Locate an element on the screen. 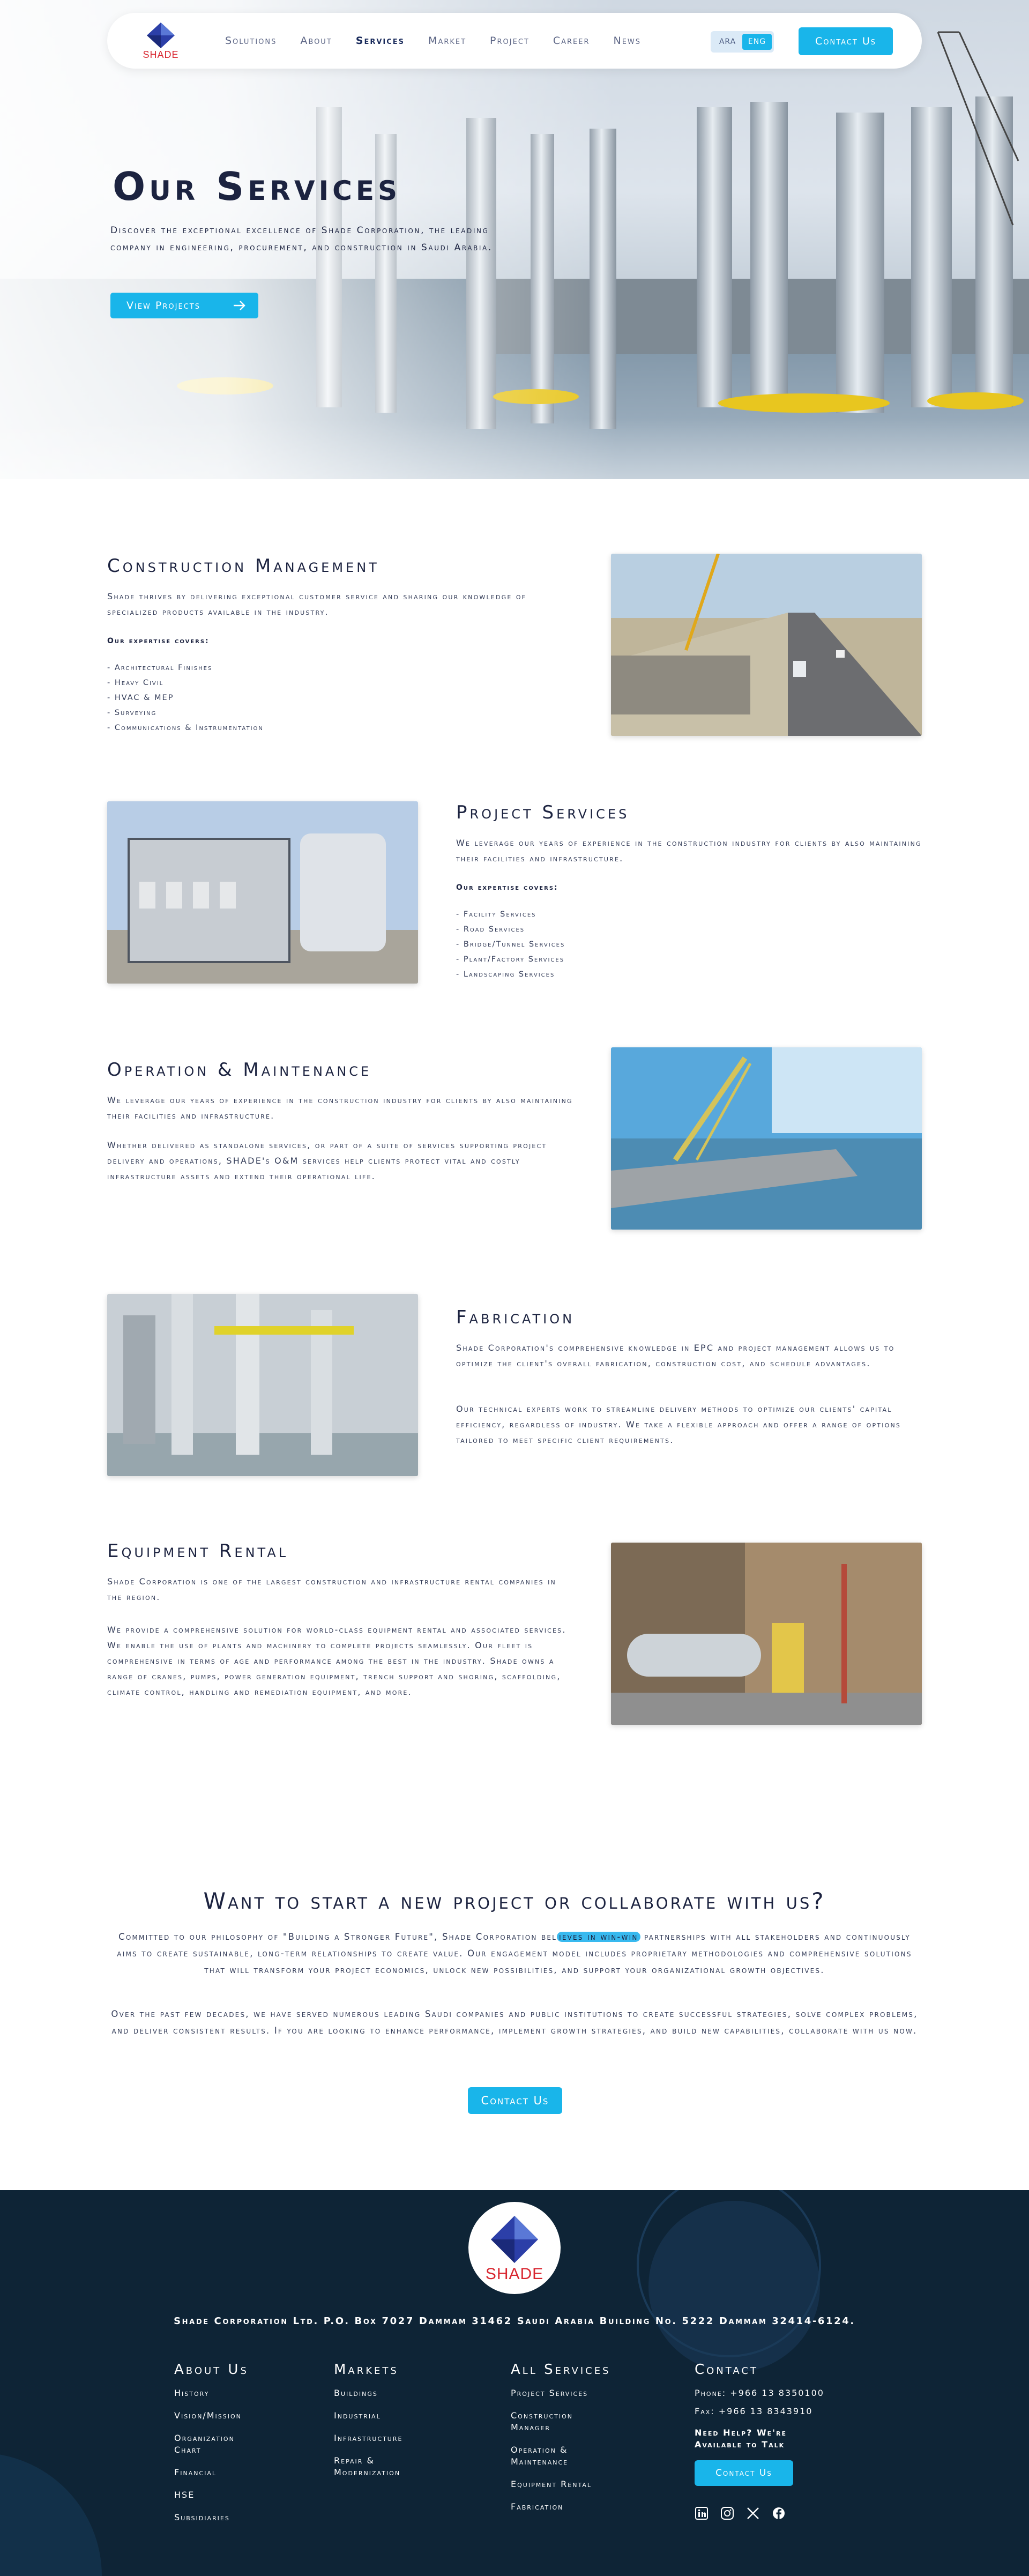  logo-text: SHADE is located at coordinates (161, 54).